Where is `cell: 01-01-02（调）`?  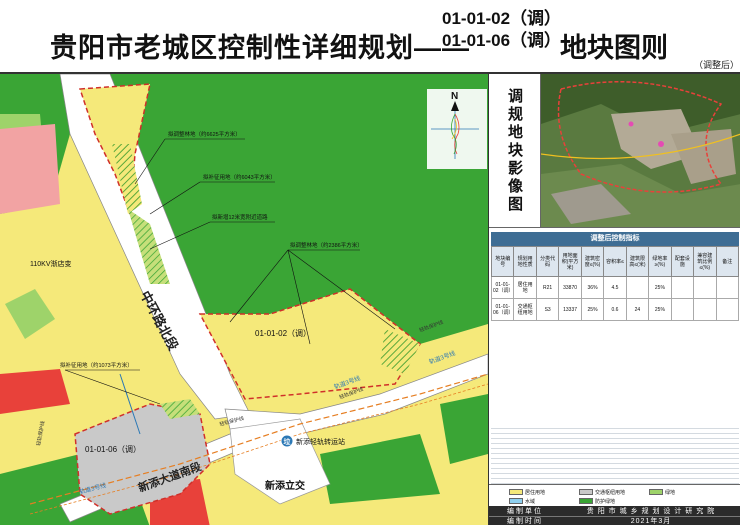
cell: 01-01-02（调） is located at coordinates (502, 287).